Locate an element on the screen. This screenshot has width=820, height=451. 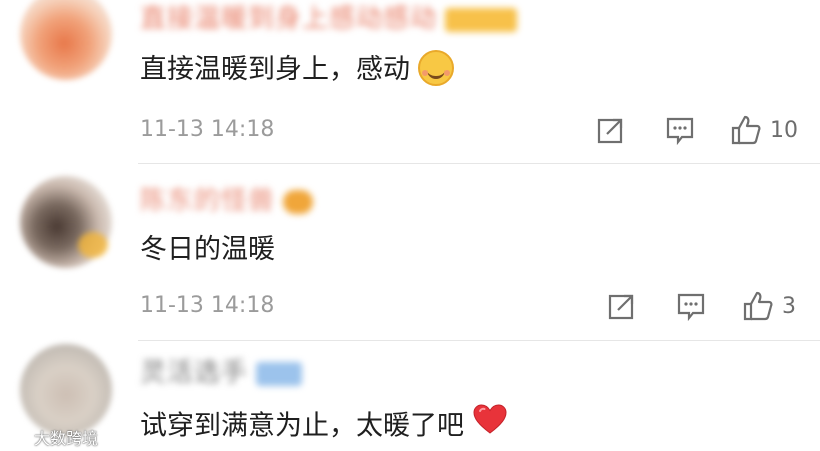
username-blurred: 灵活选手 is located at coordinates (221, 373).